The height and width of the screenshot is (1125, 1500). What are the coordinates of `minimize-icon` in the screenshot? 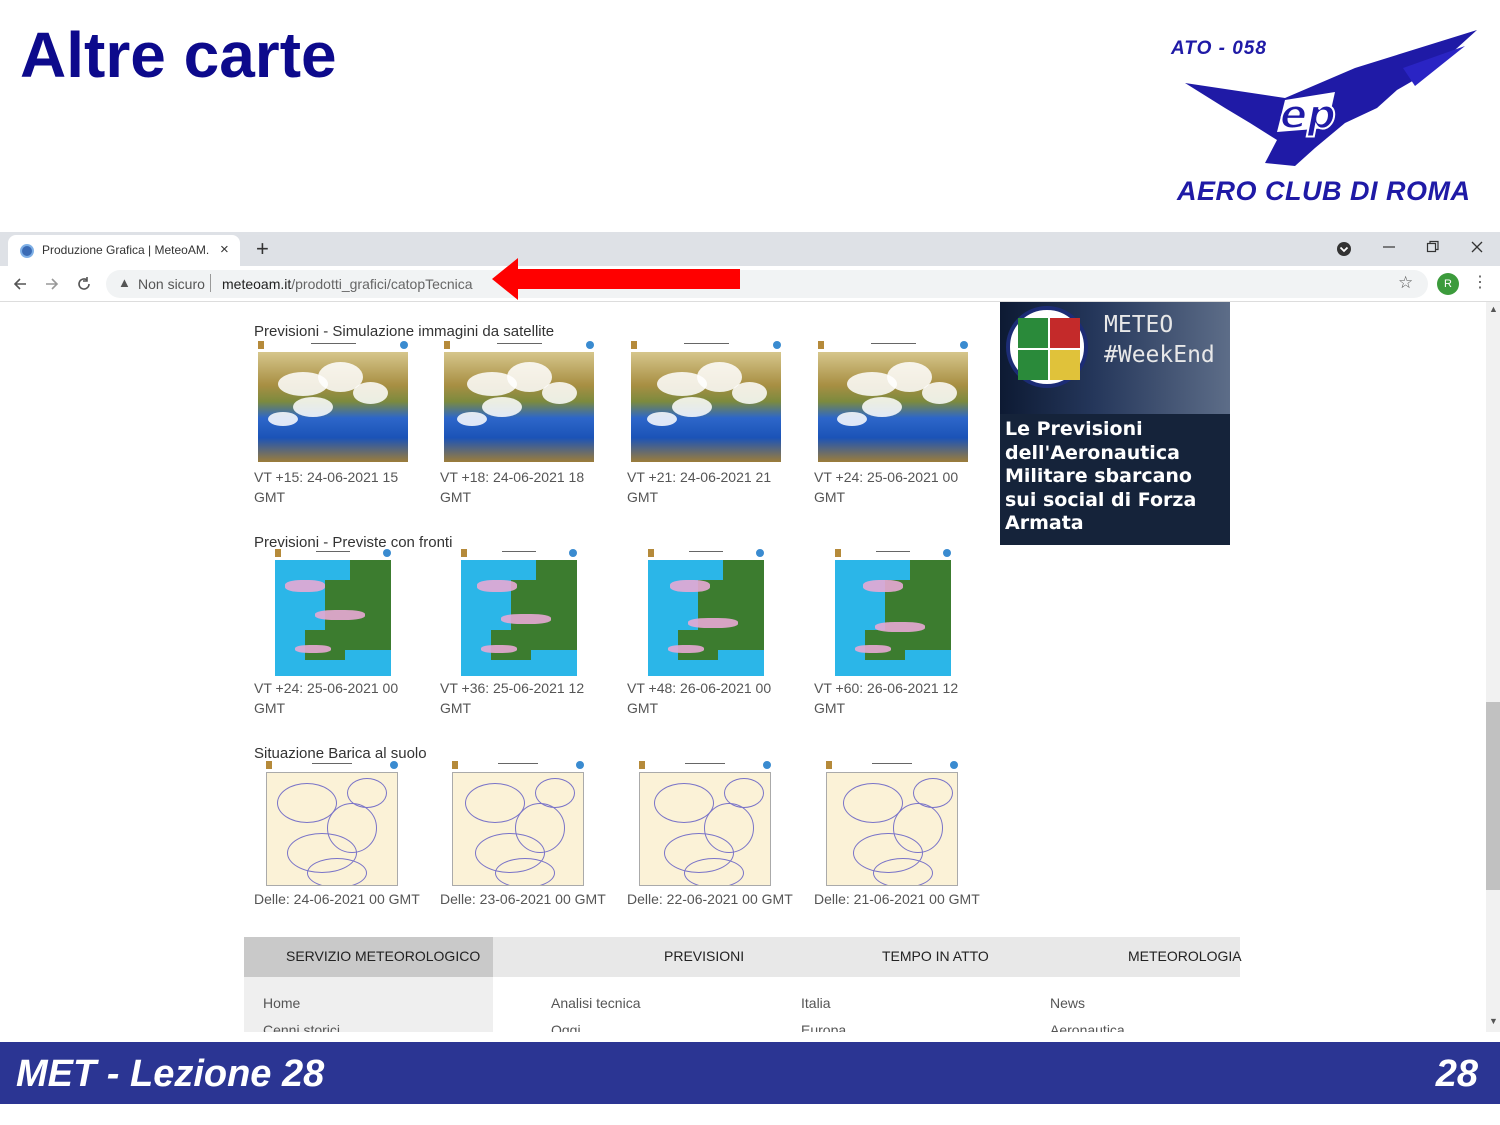 It's located at (1389, 247).